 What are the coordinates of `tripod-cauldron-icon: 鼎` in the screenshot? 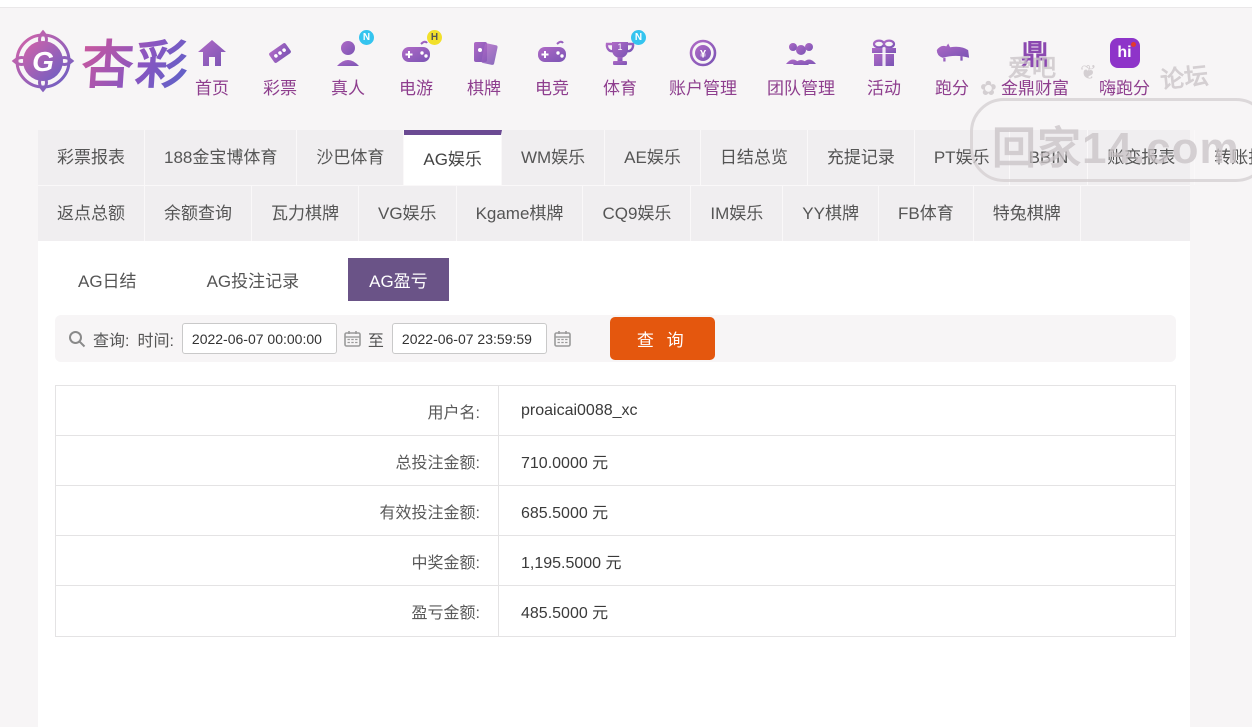 It's located at (1034, 54).